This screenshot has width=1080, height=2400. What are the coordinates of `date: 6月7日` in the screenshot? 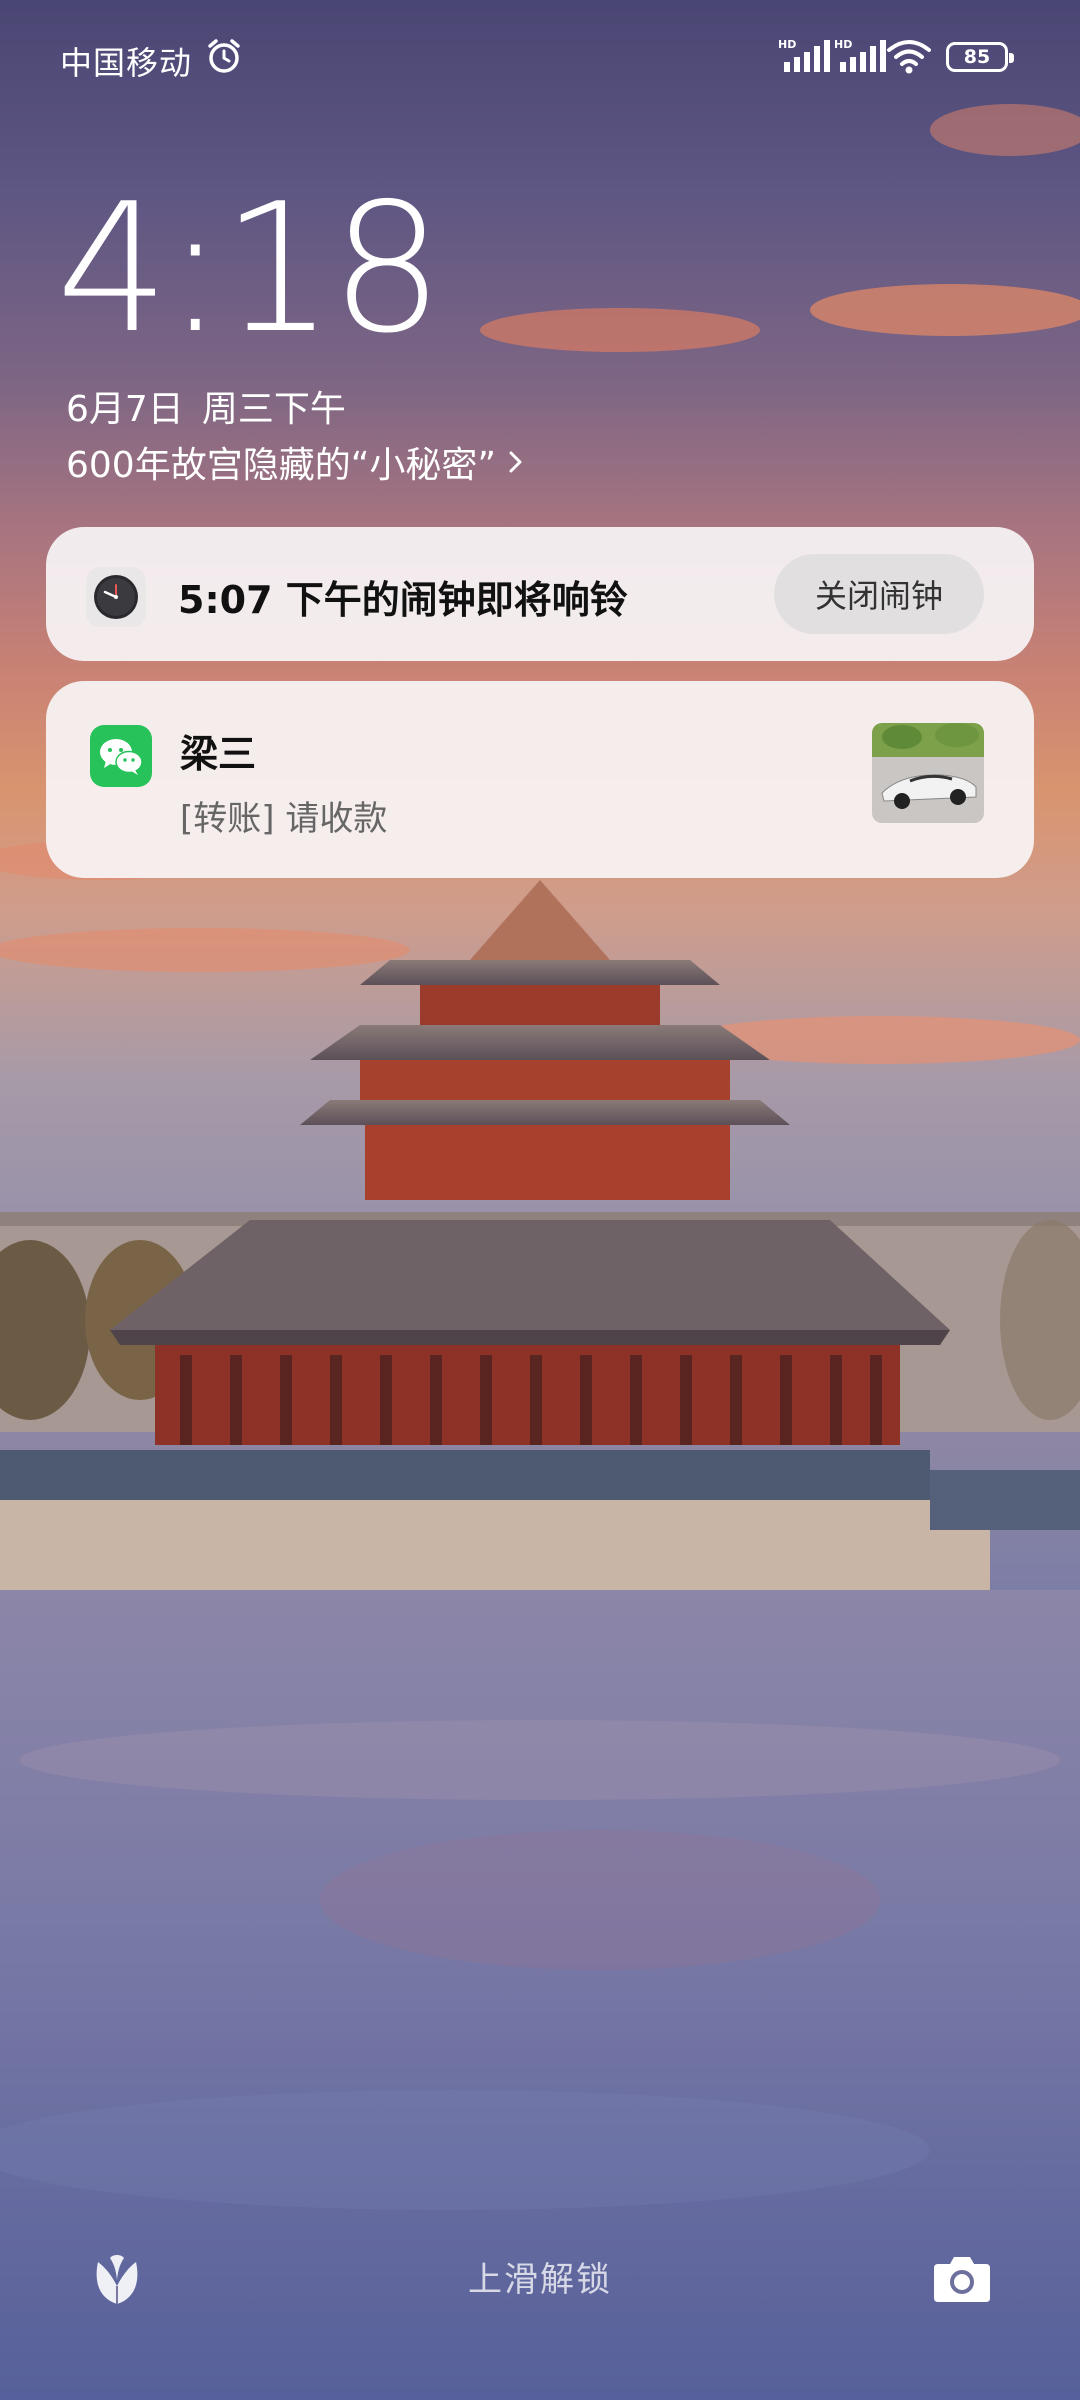 It's located at (125, 409).